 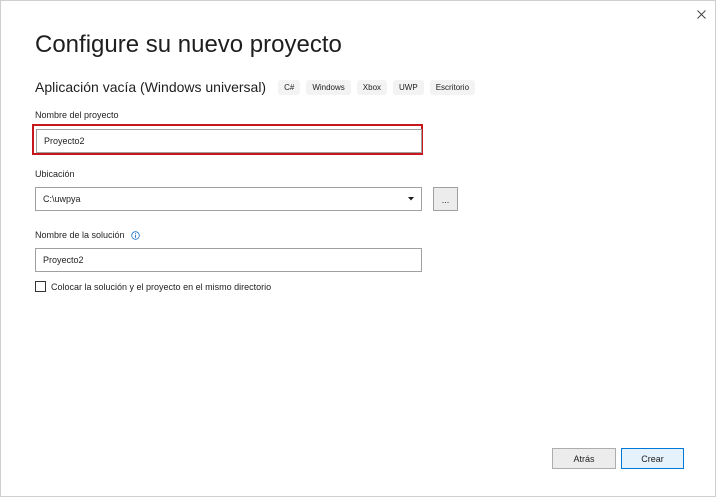 I want to click on tag-platform-windows: Windows, so click(x=328, y=87).